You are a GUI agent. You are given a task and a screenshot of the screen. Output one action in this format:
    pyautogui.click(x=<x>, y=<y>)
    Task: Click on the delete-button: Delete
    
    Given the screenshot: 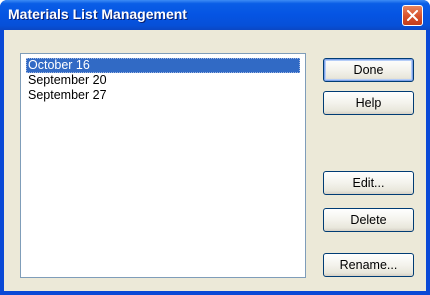 What is the action you would take?
    pyautogui.click(x=368, y=220)
    